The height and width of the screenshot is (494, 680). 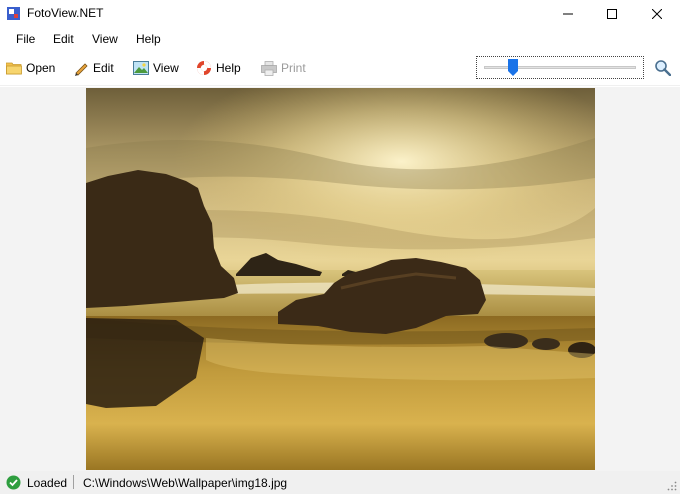 I want to click on print-label: Print, so click(x=293, y=68).